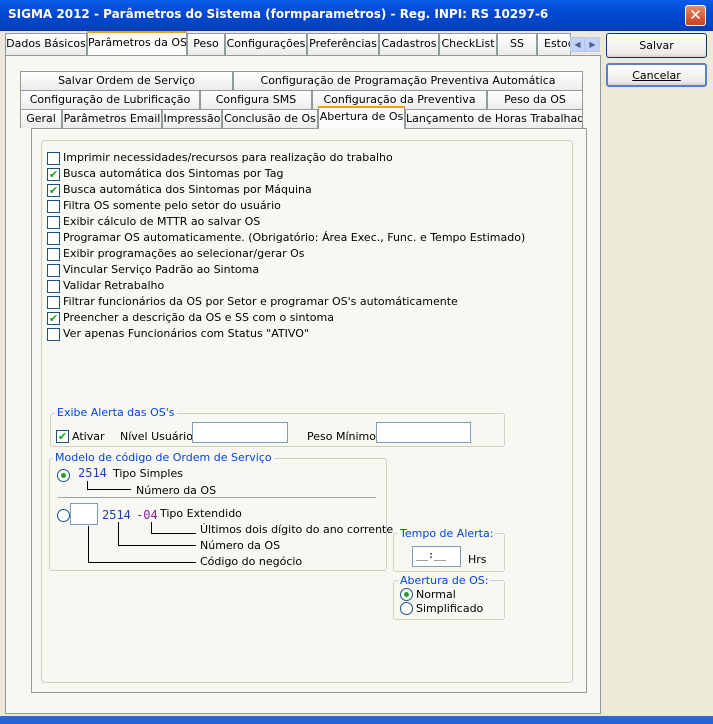 The height and width of the screenshot is (724, 713). Describe the element at coordinates (477, 559) in the screenshot. I see `alert-time-unit: Hrs` at that location.